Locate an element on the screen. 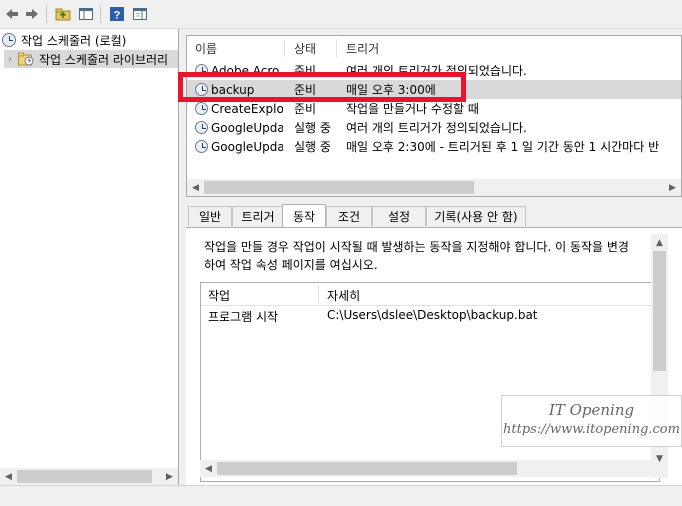 The height and width of the screenshot is (506, 682). status-bar is located at coordinates (341, 495).